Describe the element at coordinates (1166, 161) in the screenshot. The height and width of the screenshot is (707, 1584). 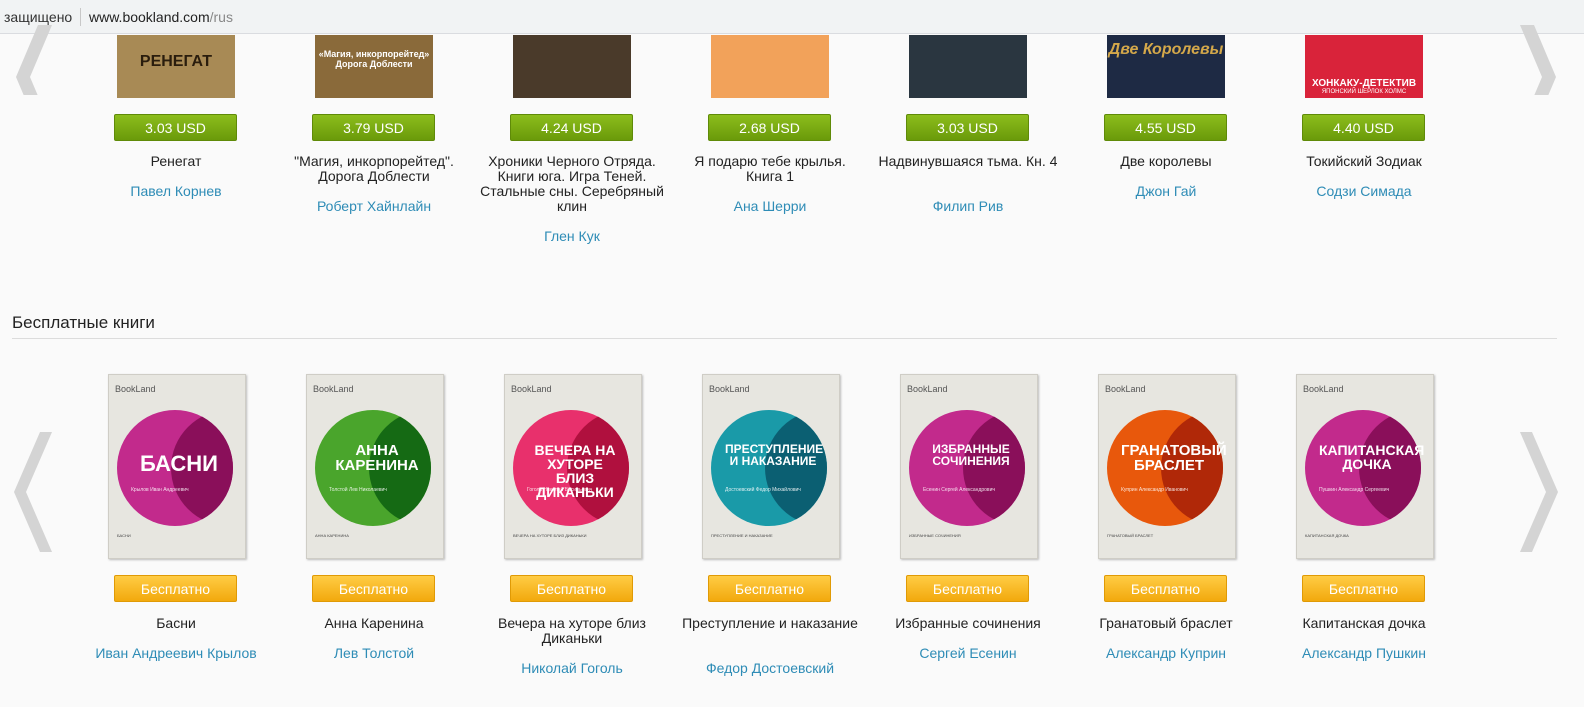
I see `book-title: Две королевы` at that location.